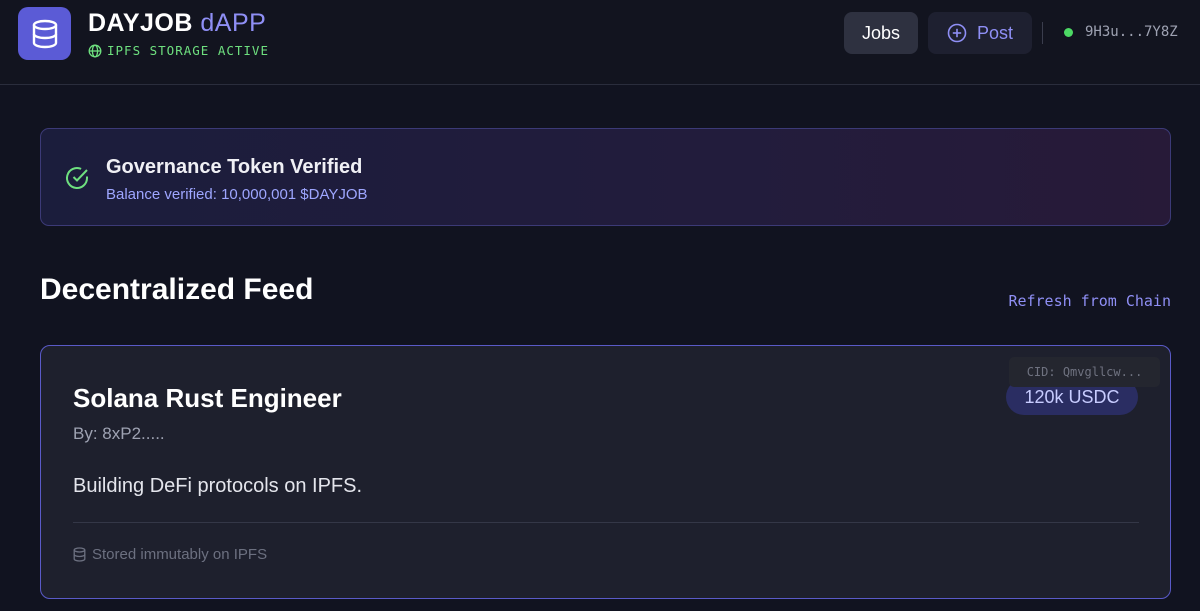  I want to click on wallet-indicator: 9H3u...7Y8Z, so click(1121, 32).